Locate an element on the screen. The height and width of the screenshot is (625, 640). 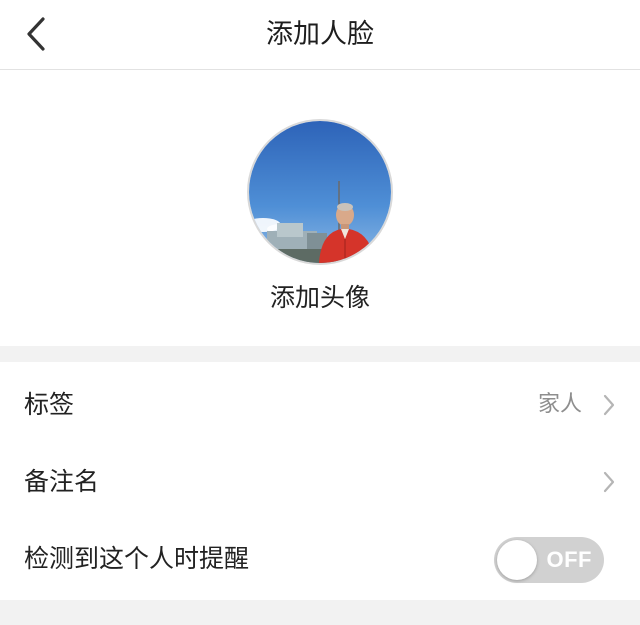
page-title: 添加人脸 is located at coordinates (320, 34).